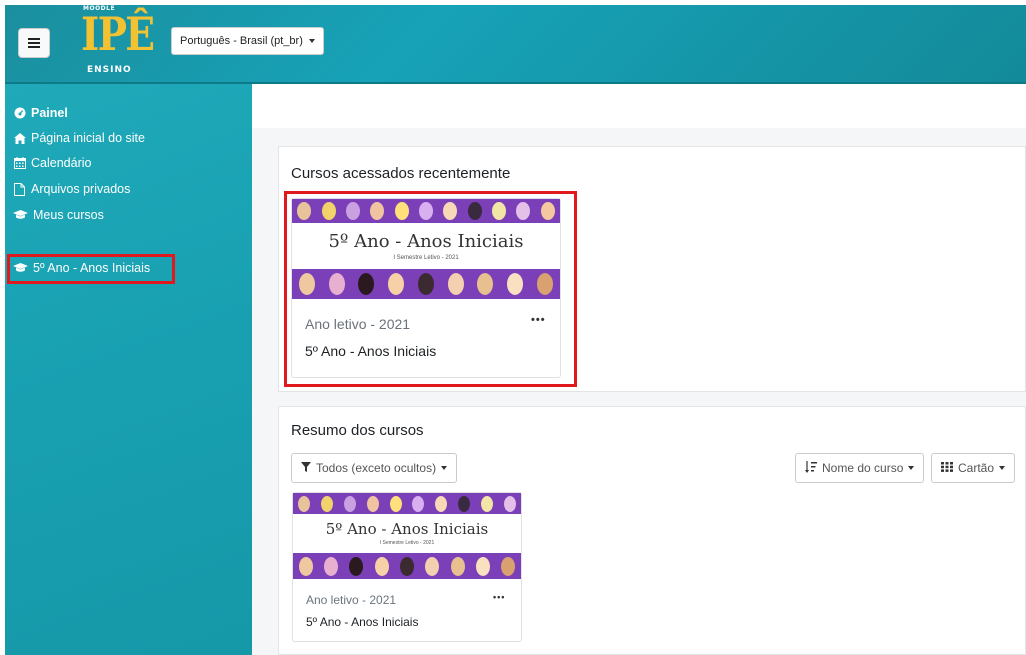  What do you see at coordinates (947, 468) in the screenshot?
I see `grid-icon` at bounding box center [947, 468].